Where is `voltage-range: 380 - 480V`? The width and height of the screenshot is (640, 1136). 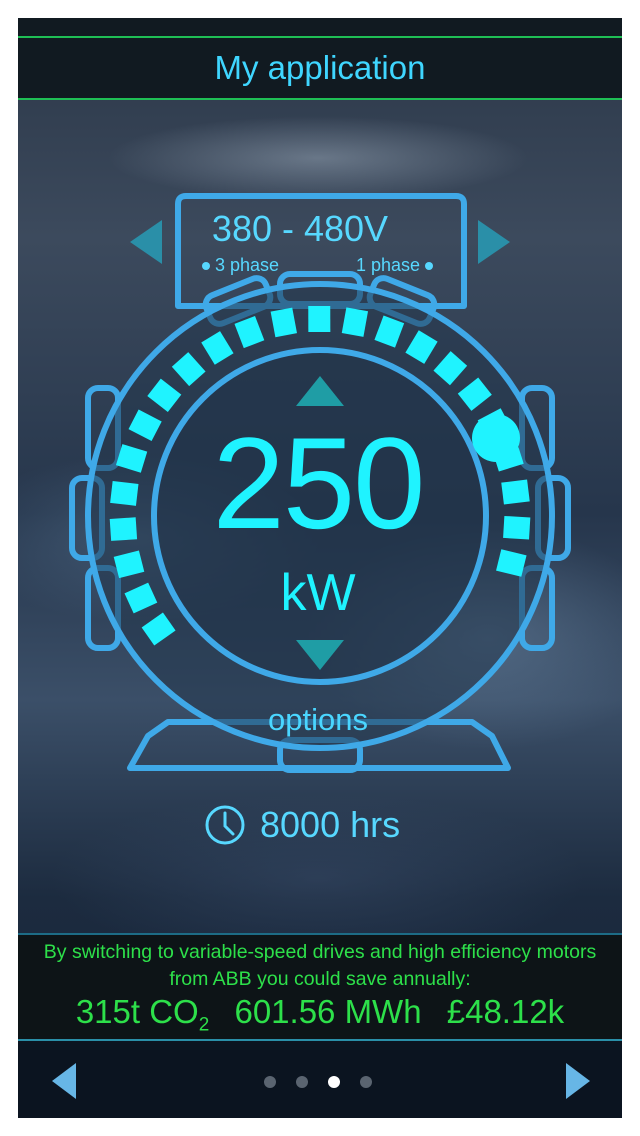 voltage-range: 380 - 480V is located at coordinates (300, 229).